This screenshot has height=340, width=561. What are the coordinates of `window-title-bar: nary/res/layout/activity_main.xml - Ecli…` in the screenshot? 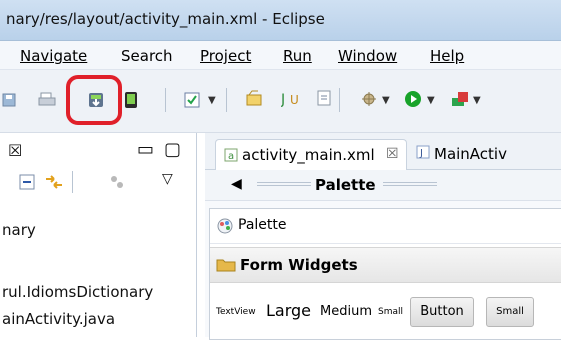 It's located at (280, 20).